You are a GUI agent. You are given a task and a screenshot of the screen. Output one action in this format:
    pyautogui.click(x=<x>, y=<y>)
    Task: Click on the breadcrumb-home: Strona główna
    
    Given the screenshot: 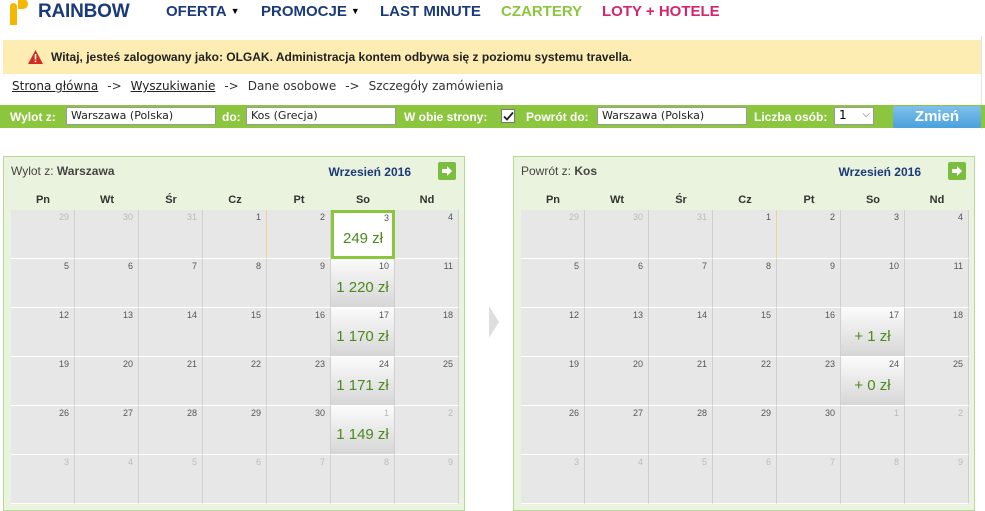 What is the action you would take?
    pyautogui.click(x=55, y=86)
    